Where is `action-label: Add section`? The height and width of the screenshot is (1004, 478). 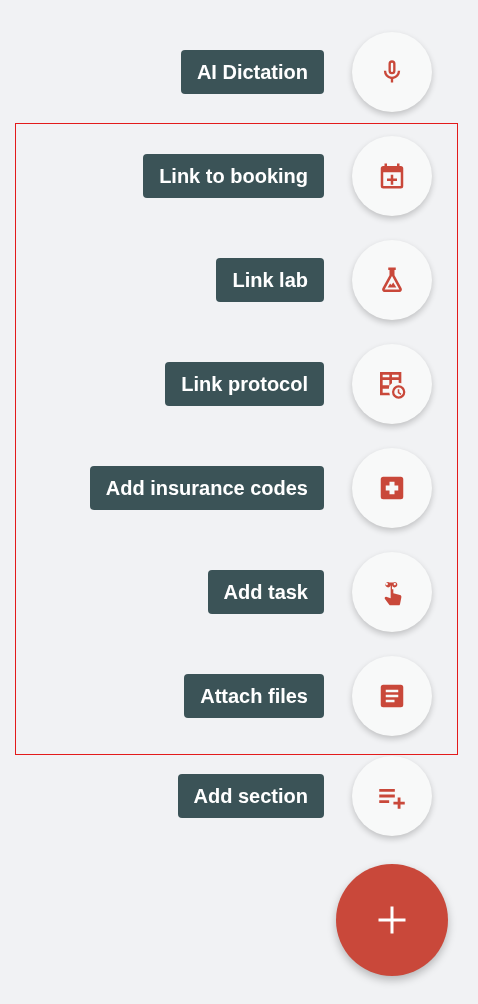
action-label: Add section is located at coordinates (250, 796).